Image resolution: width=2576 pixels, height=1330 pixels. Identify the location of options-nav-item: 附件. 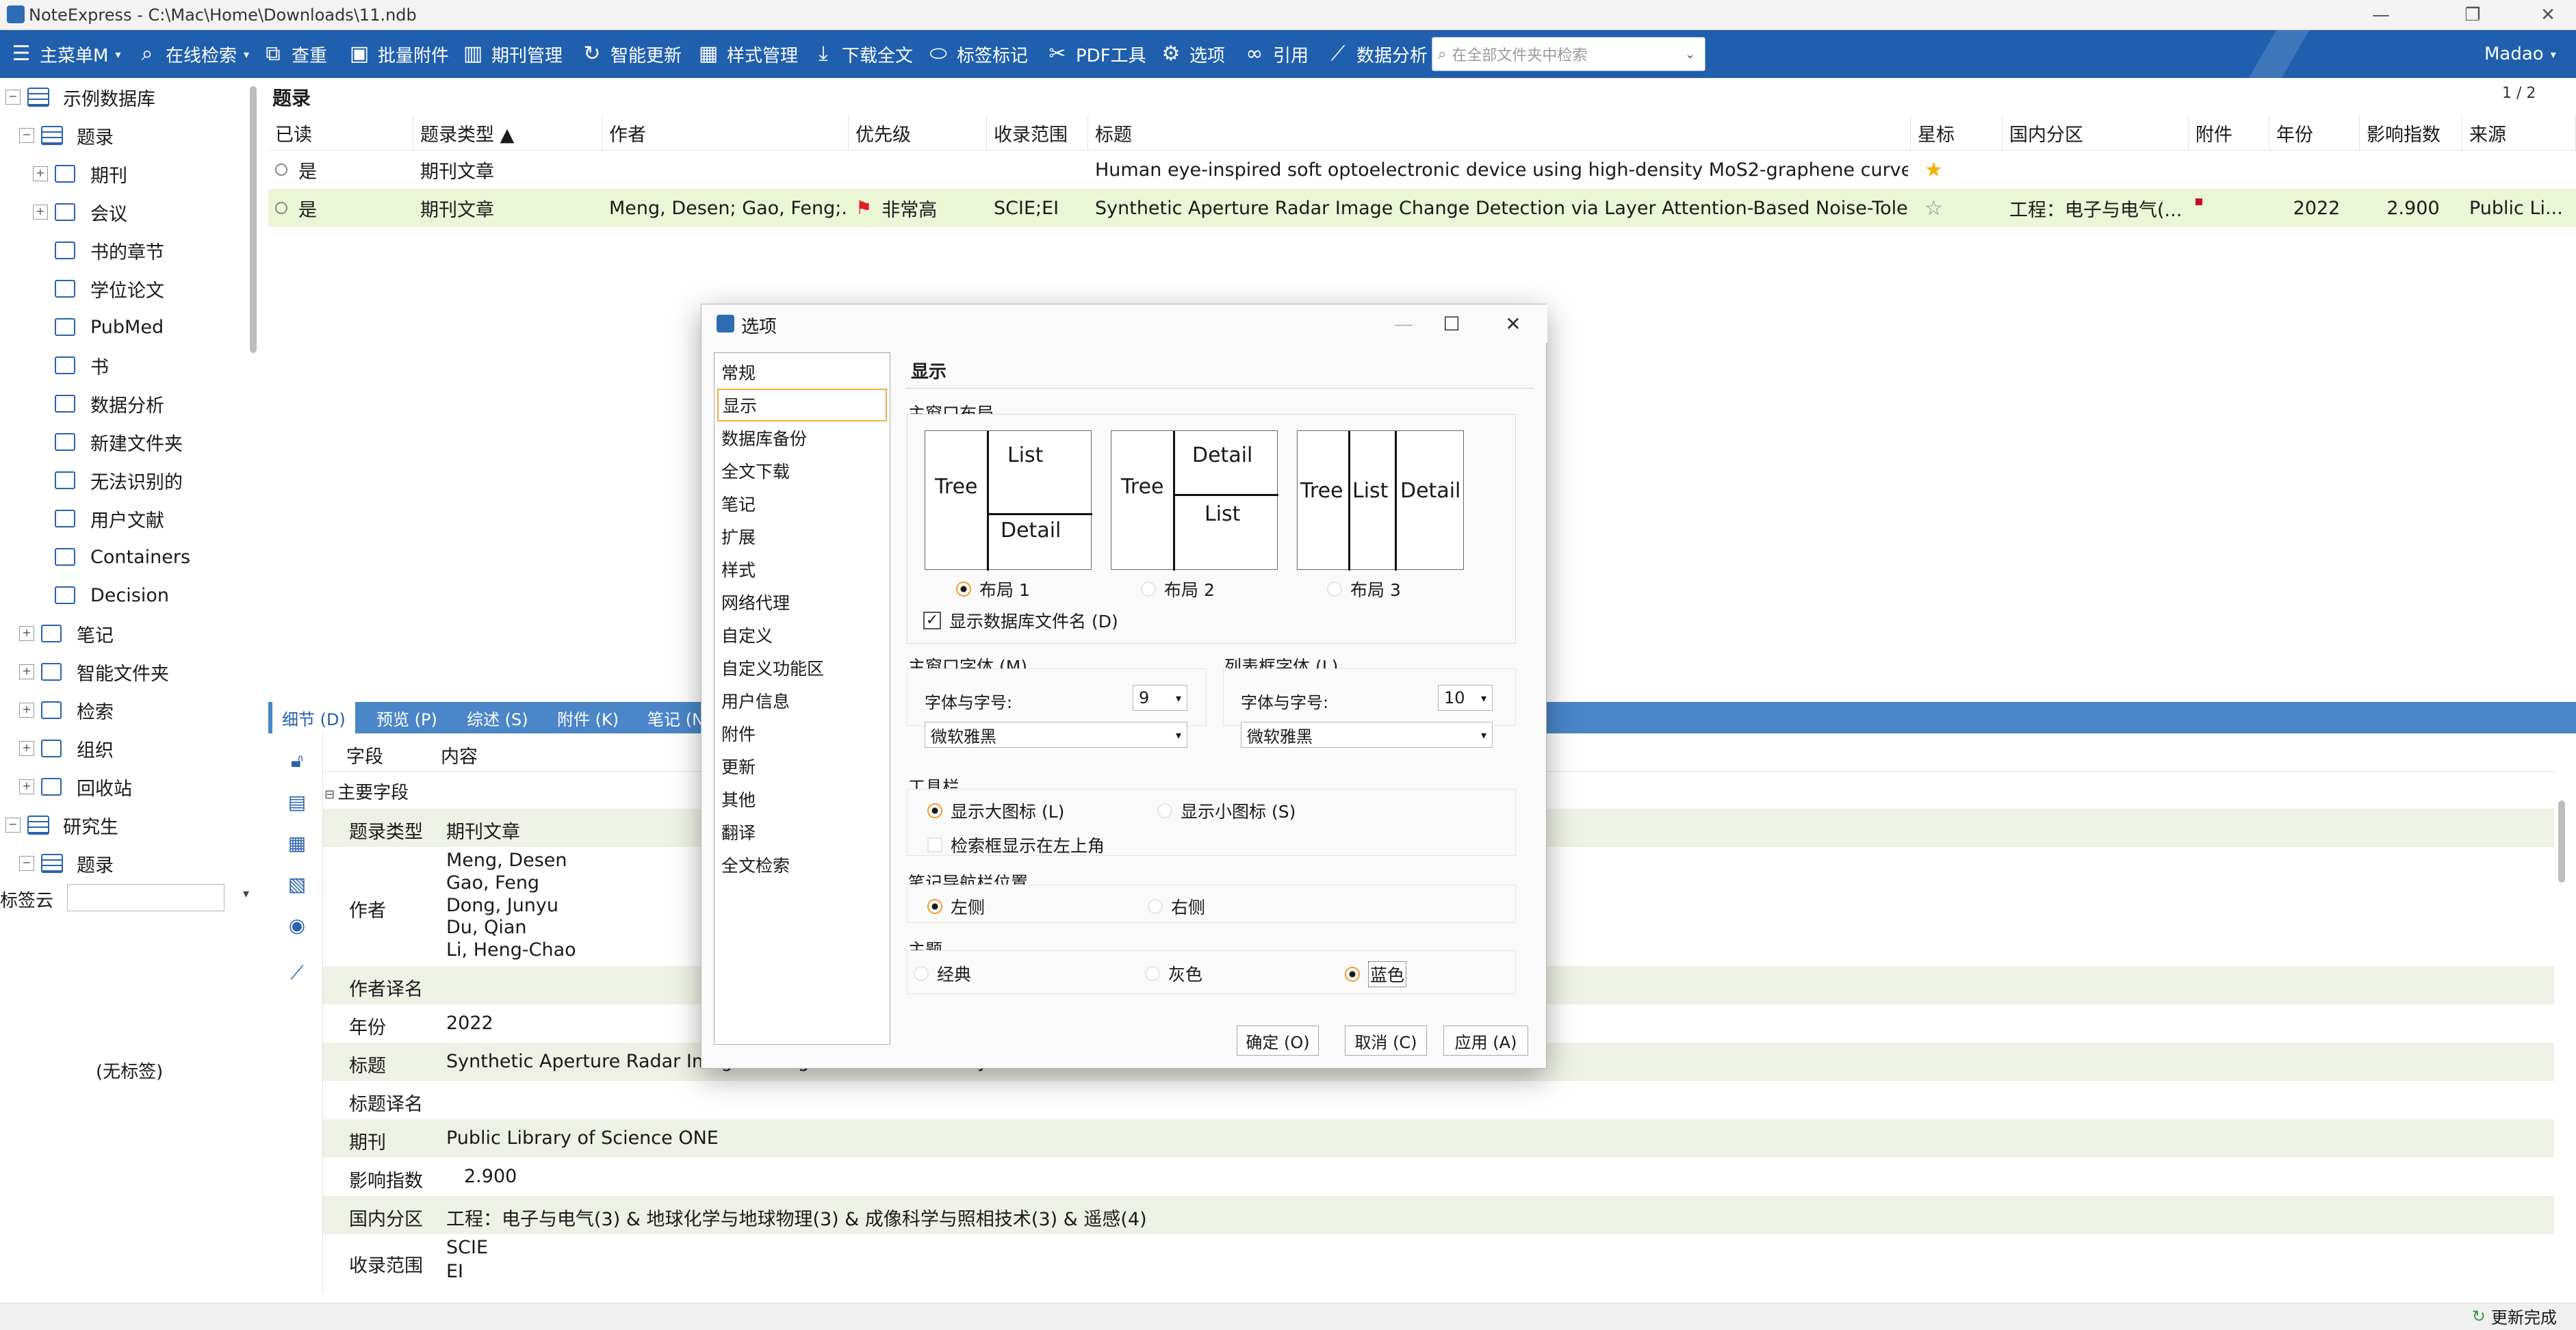
(802, 733).